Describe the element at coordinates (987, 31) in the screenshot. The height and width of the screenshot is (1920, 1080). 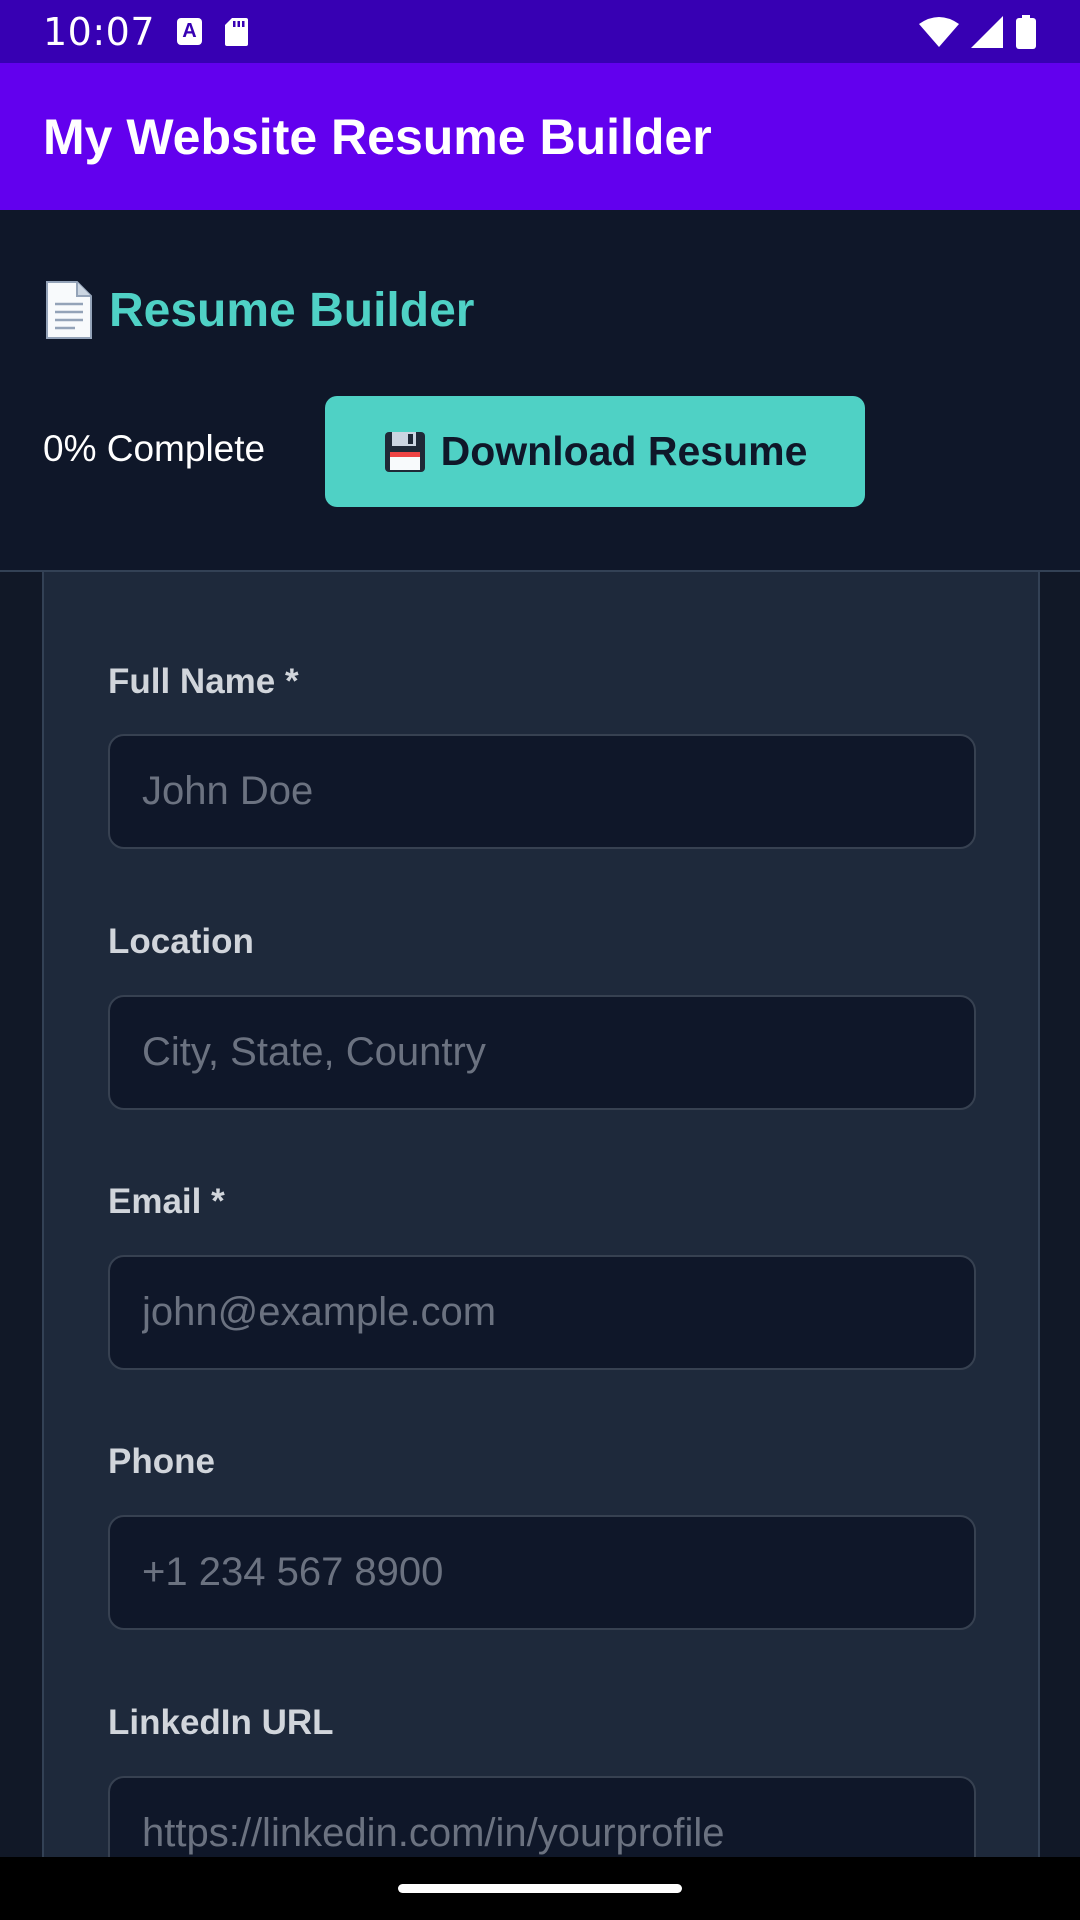
I see `signal-icon` at that location.